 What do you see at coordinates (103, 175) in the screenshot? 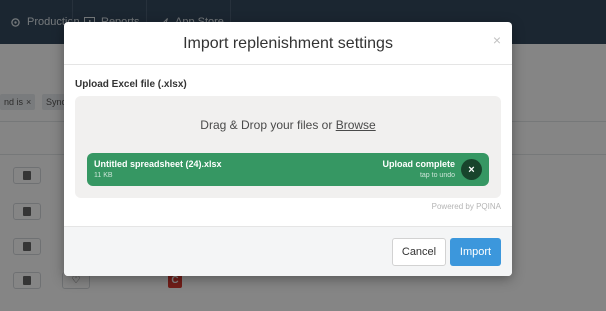
I see `file-size: 11 KB` at bounding box center [103, 175].